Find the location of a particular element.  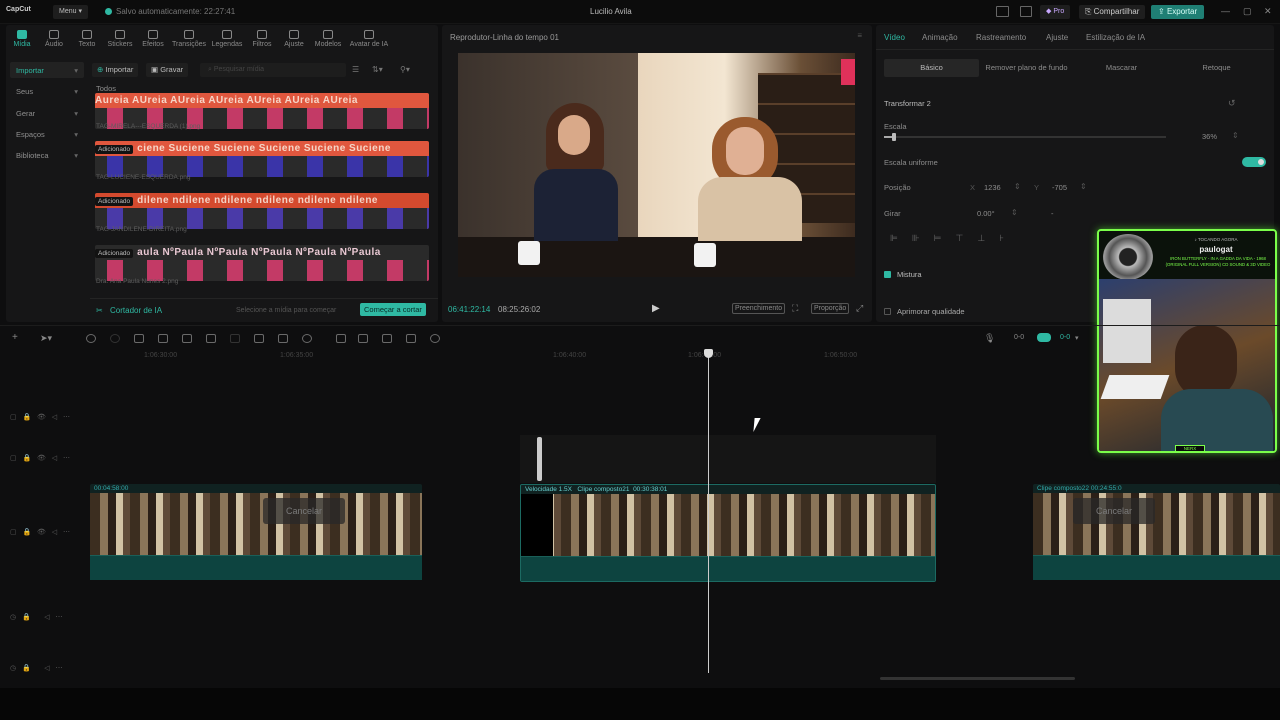

add-track-icon: + is located at coordinates (15, 337).